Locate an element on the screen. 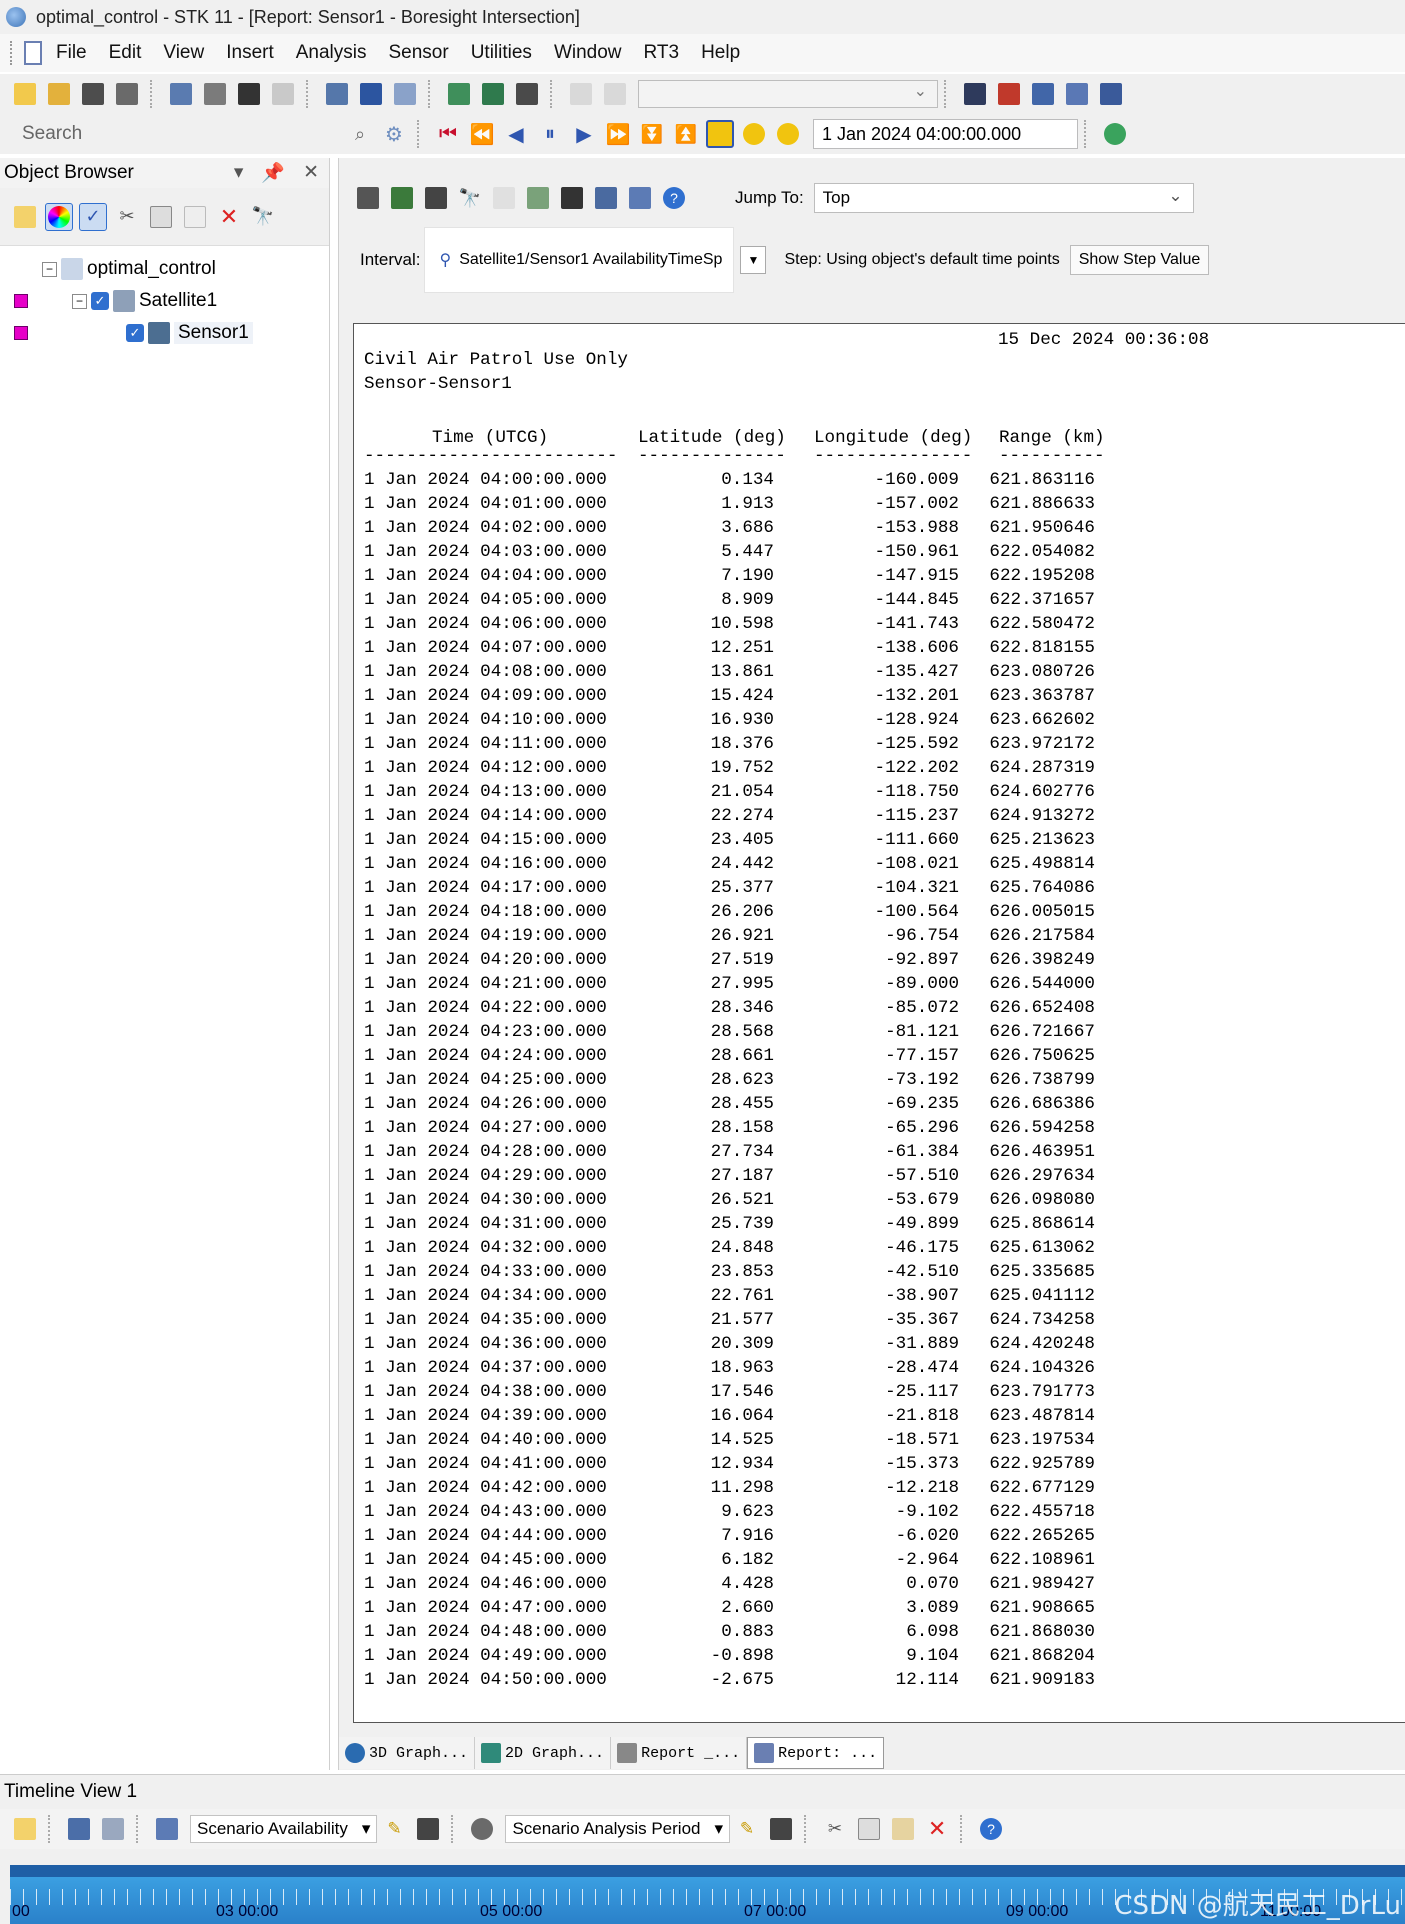  report-export-icon is located at coordinates (402, 198).